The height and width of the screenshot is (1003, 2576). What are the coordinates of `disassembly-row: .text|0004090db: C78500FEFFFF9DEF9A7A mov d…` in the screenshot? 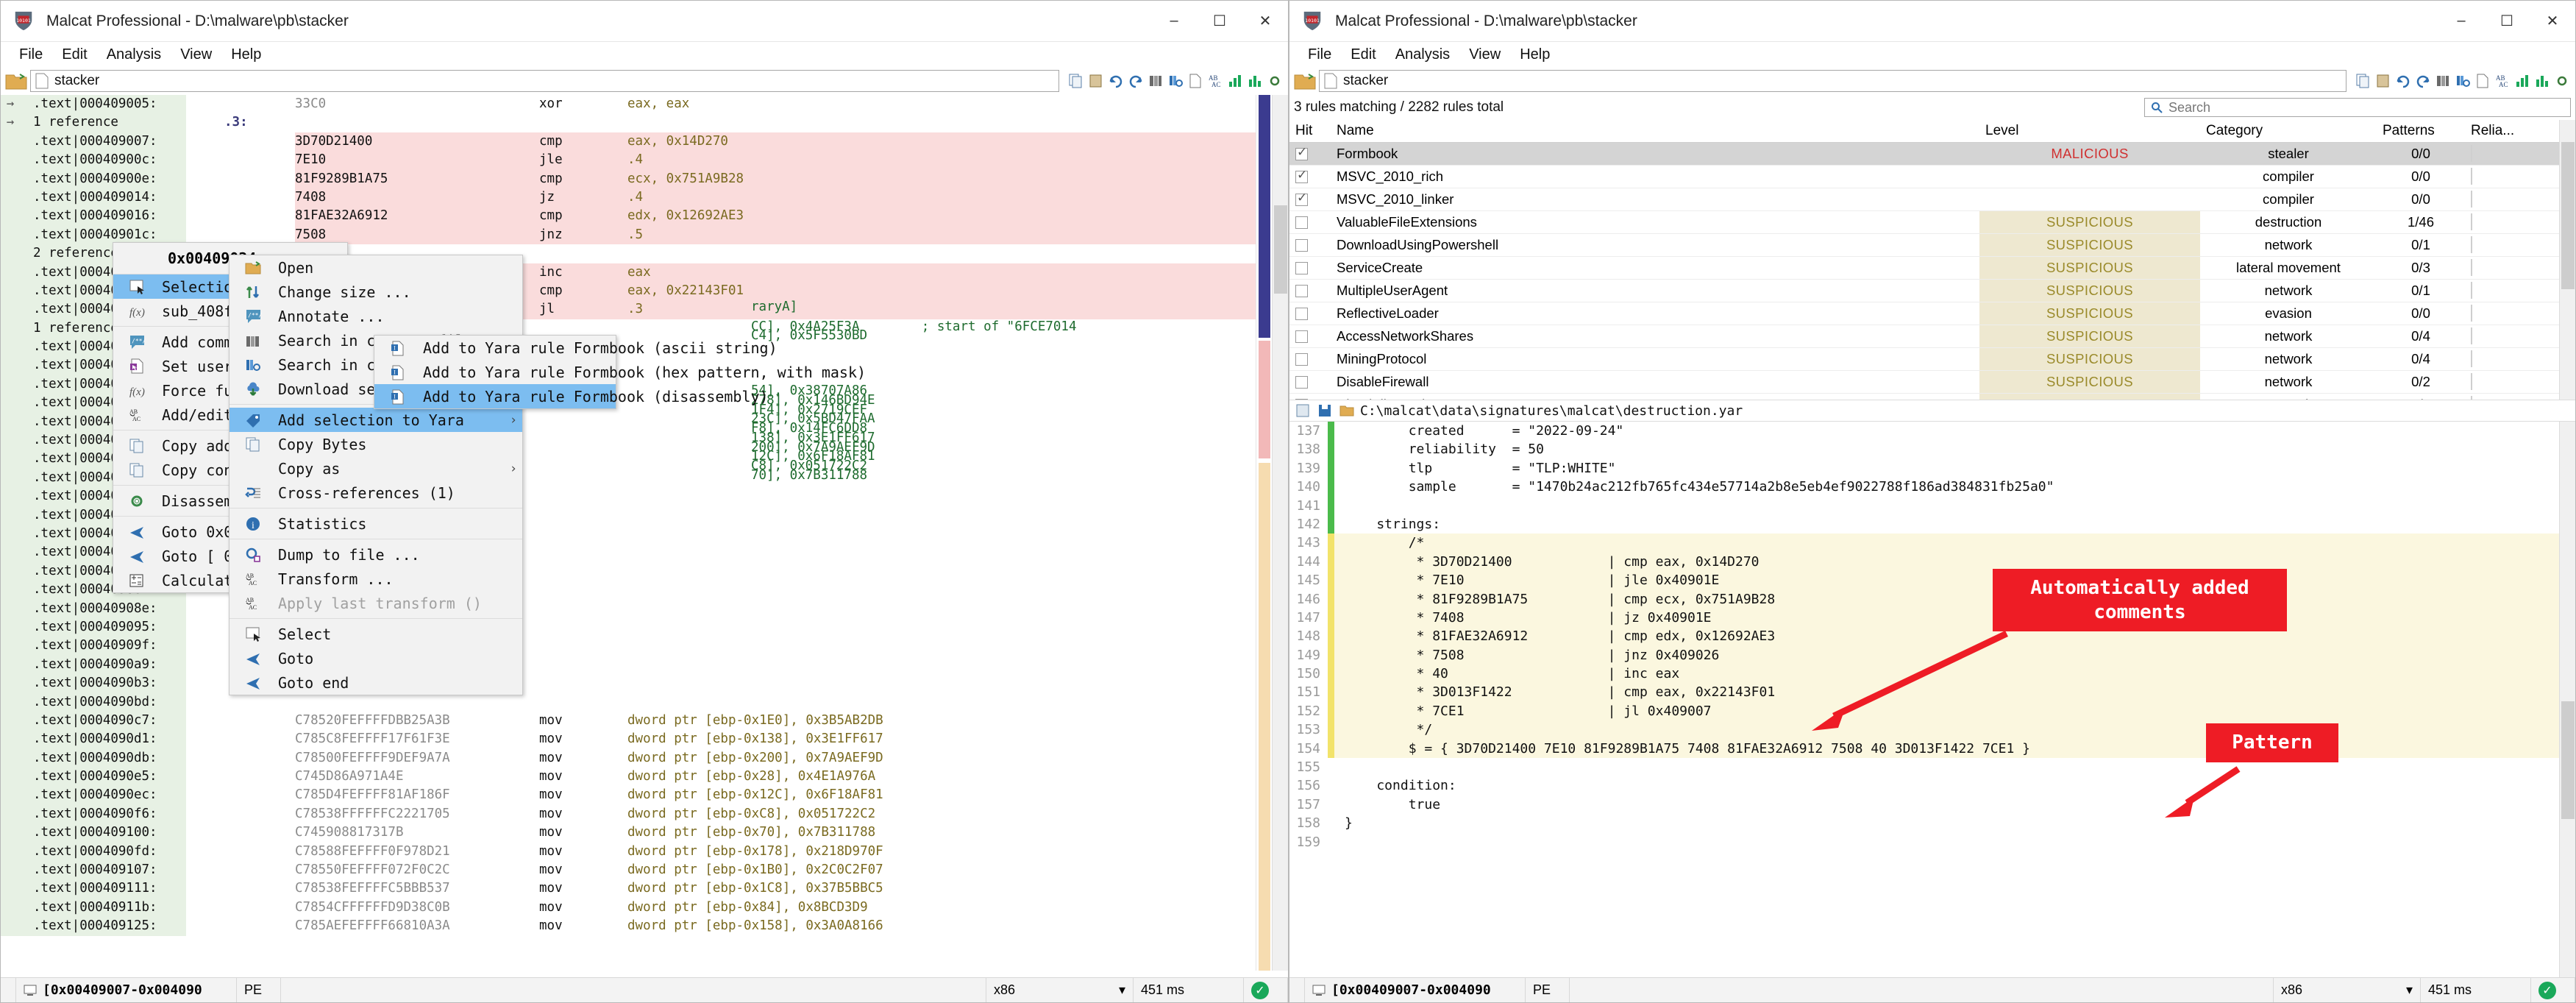 It's located at (644, 758).